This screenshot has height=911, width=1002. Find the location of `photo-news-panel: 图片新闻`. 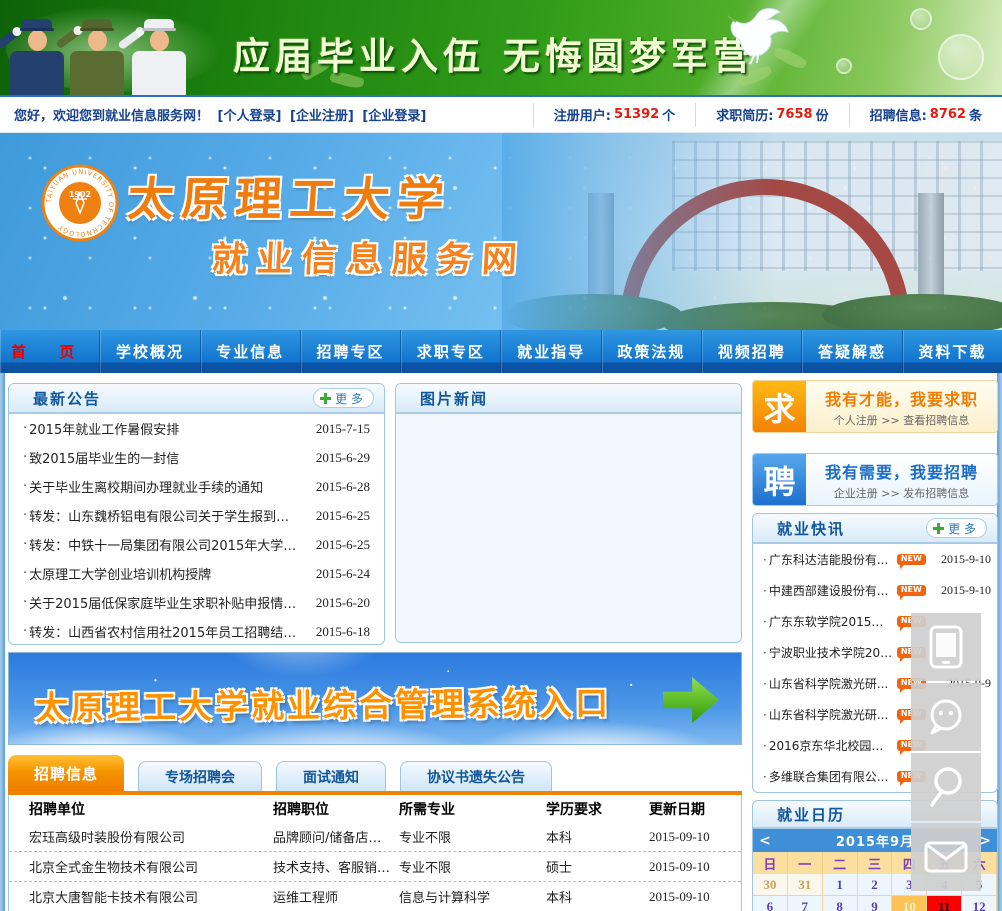

photo-news-panel: 图片新闻 is located at coordinates (568, 513).